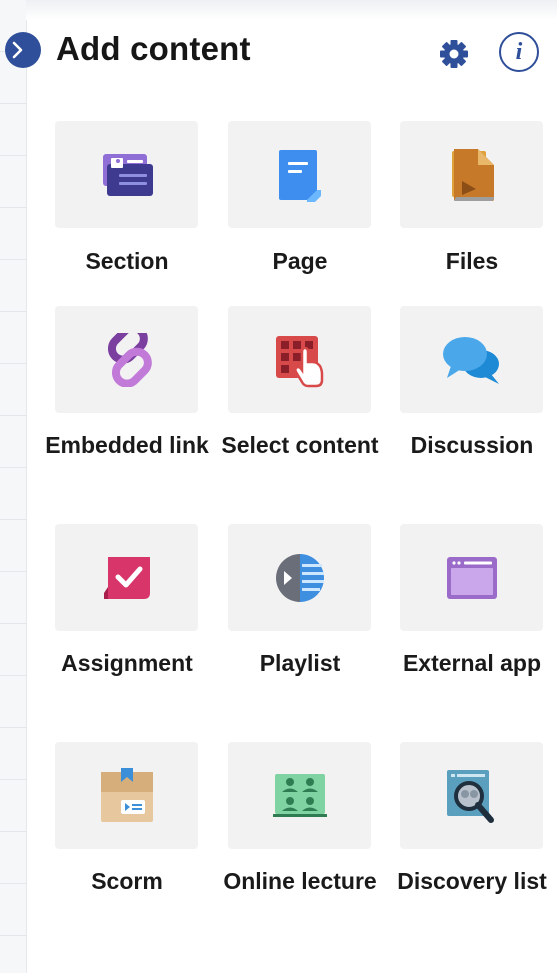 The image size is (557, 973). Describe the element at coordinates (300, 881) in the screenshot. I see `online-lecture-label: Online lecture` at that location.